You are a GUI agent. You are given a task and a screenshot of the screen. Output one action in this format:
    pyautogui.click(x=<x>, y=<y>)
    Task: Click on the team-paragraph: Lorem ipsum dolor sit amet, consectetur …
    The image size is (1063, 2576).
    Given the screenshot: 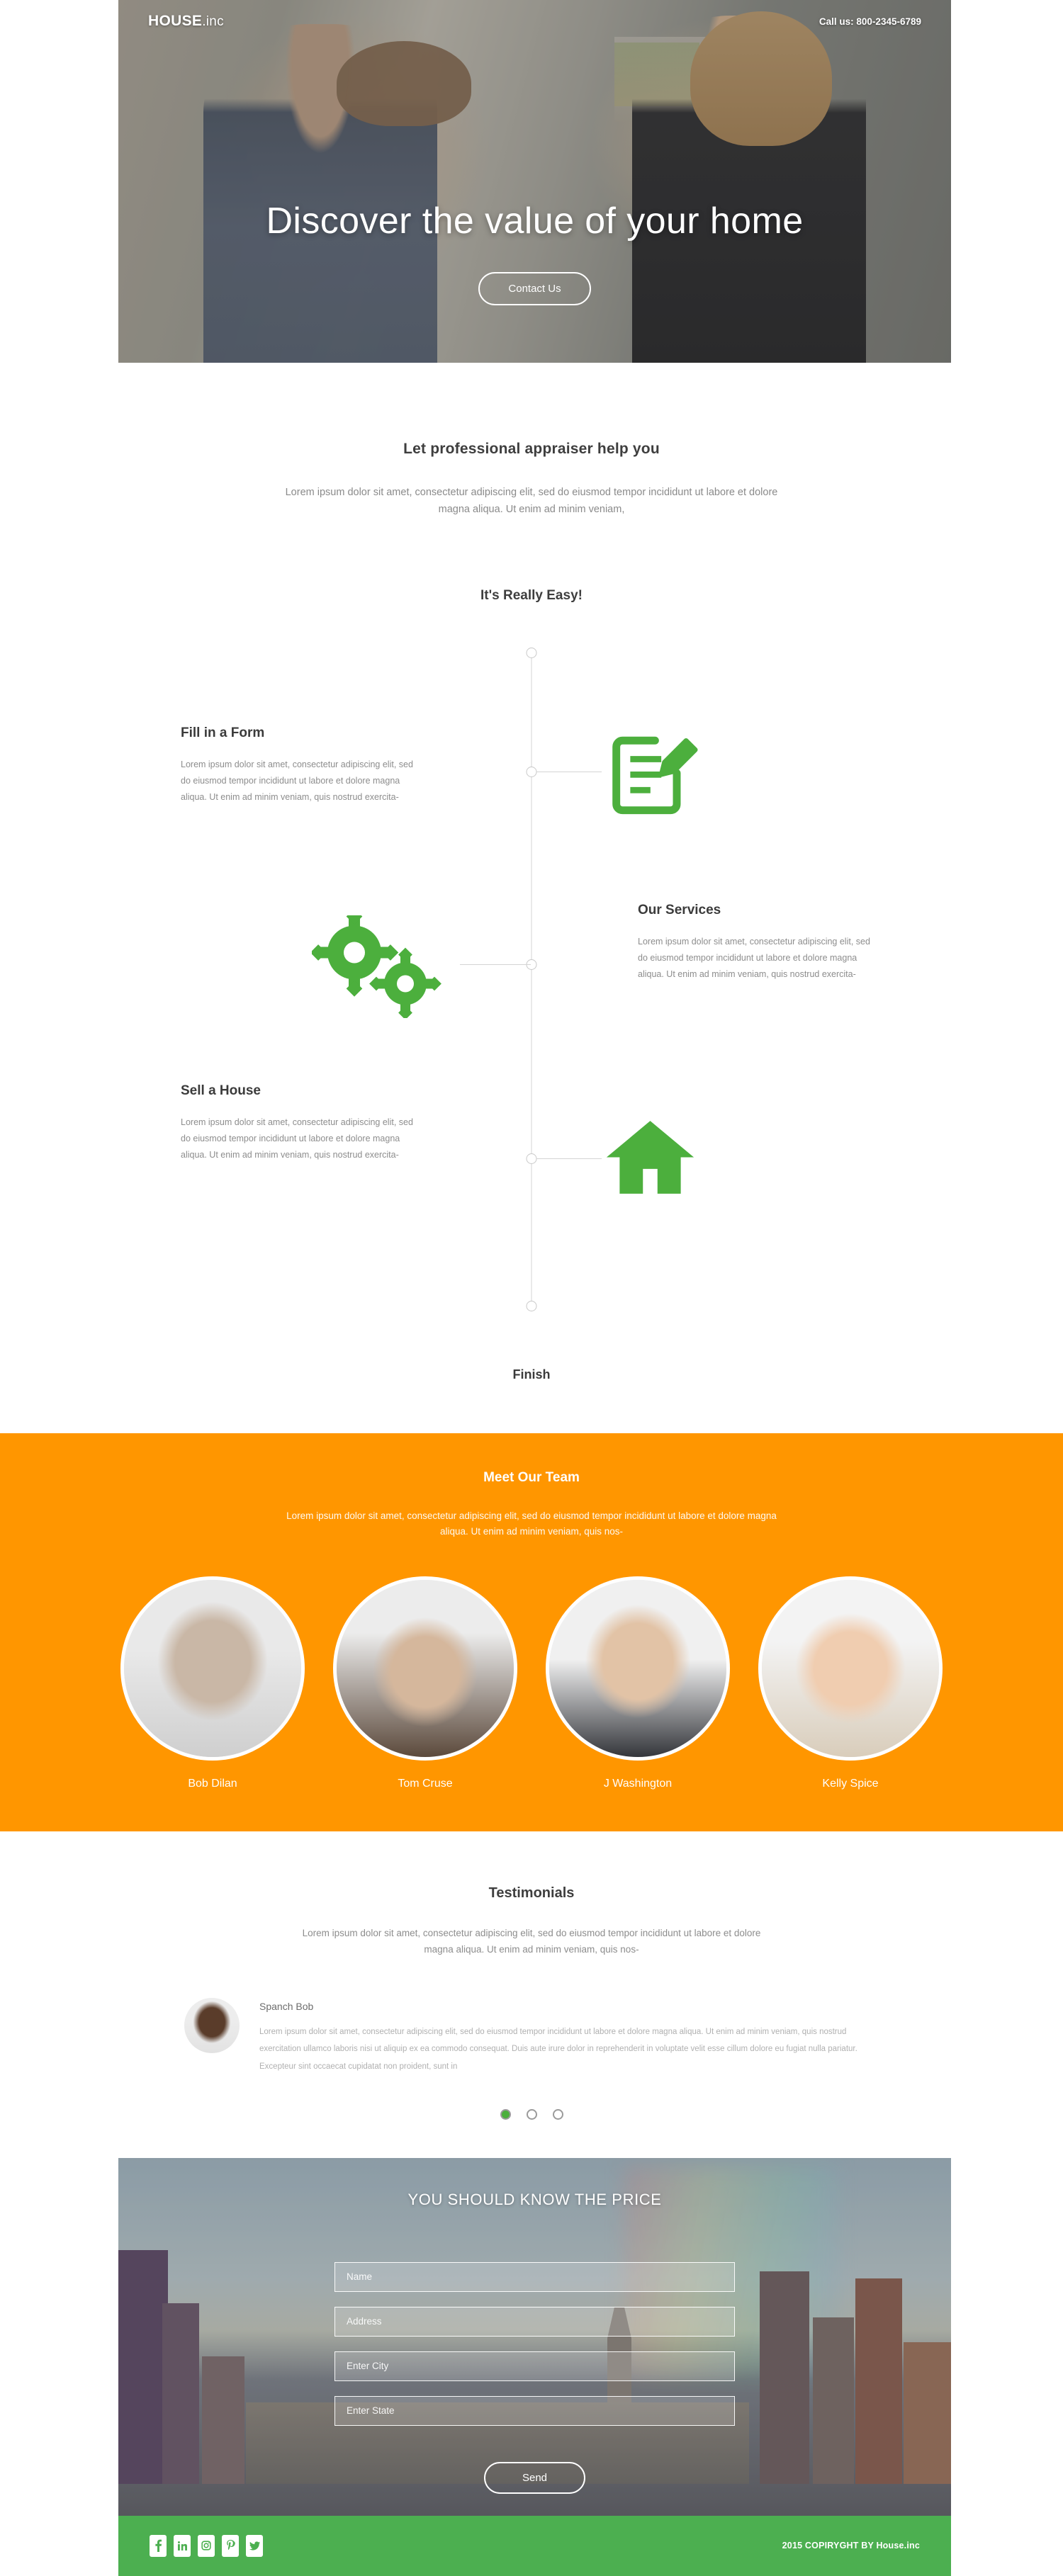 What is the action you would take?
    pyautogui.click(x=532, y=1523)
    